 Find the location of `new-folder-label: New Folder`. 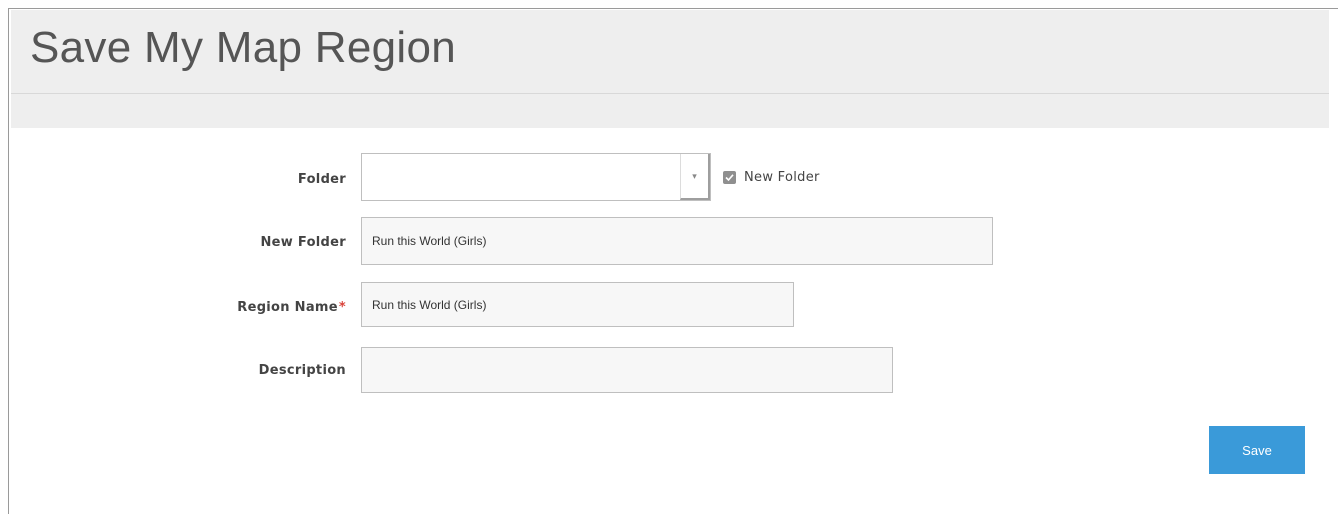

new-folder-label: New Folder is located at coordinates (303, 242).